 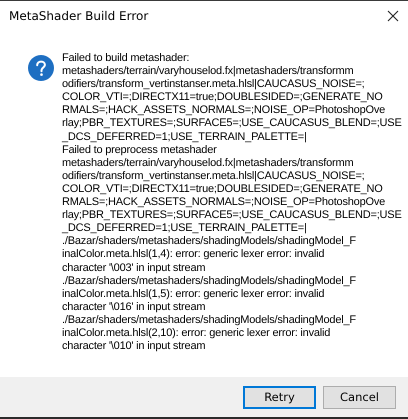 What do you see at coordinates (194, 255) in the screenshot?
I see `message-line: inalColor.meta.hlsl(1,4): error: generic lexer error: invalid` at bounding box center [194, 255].